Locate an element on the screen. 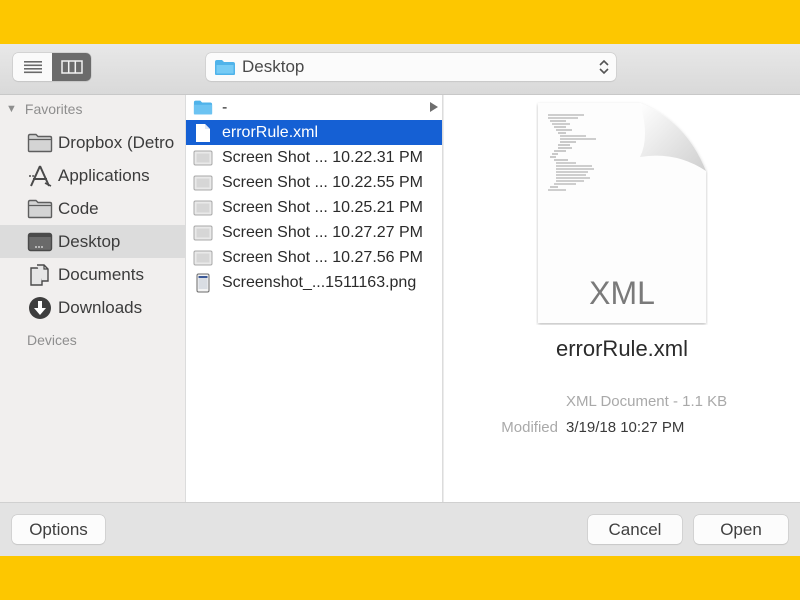 This screenshot has height=600, width=800. location-popup: Desktop is located at coordinates (411, 67).